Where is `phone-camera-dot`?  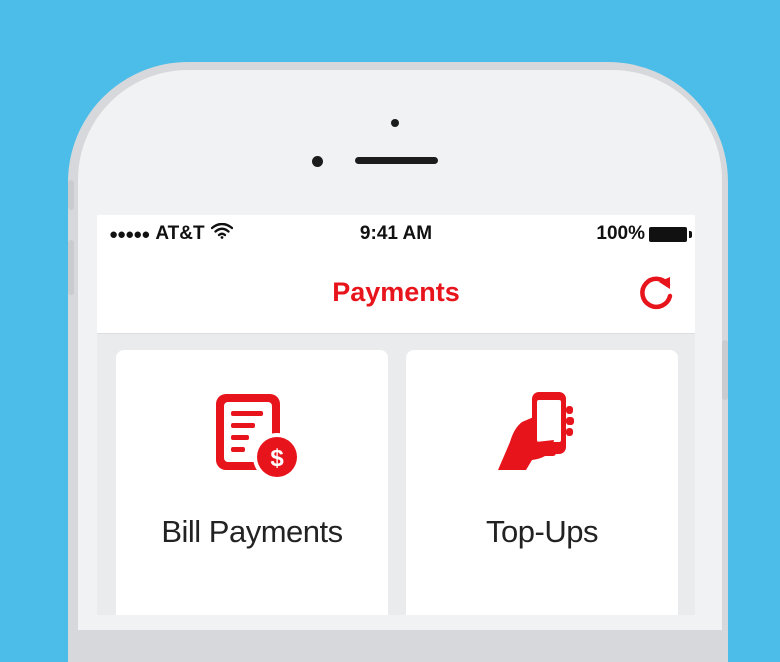
phone-camera-dot is located at coordinates (395, 123).